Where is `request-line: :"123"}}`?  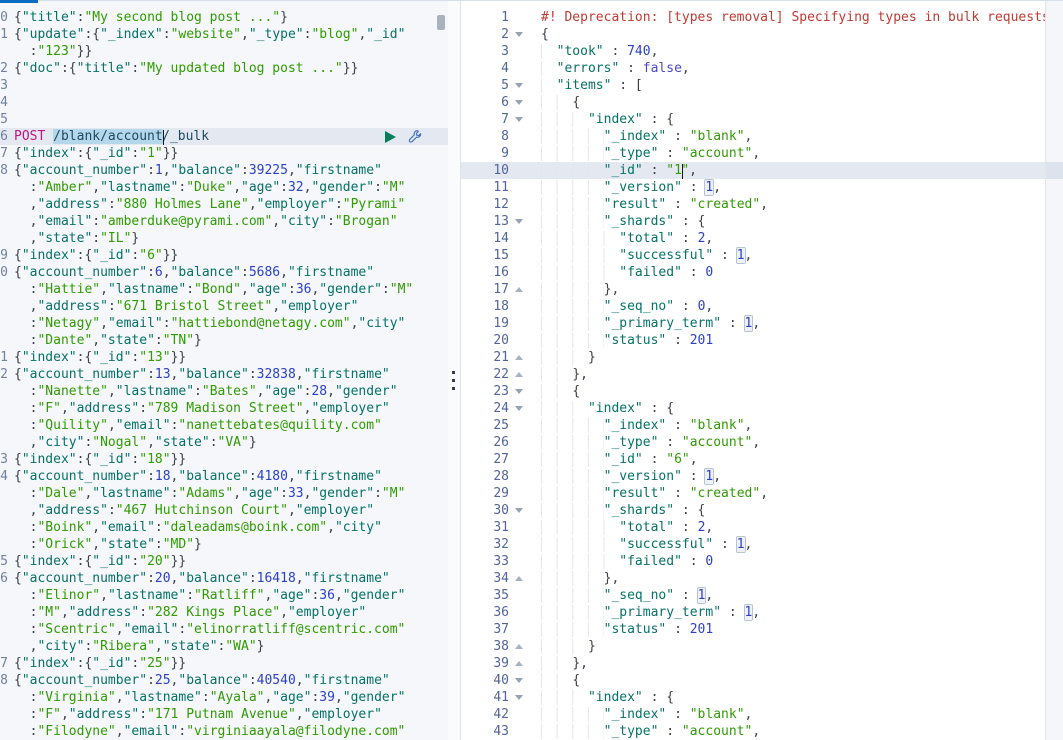 request-line: :"123"}} is located at coordinates (224, 51).